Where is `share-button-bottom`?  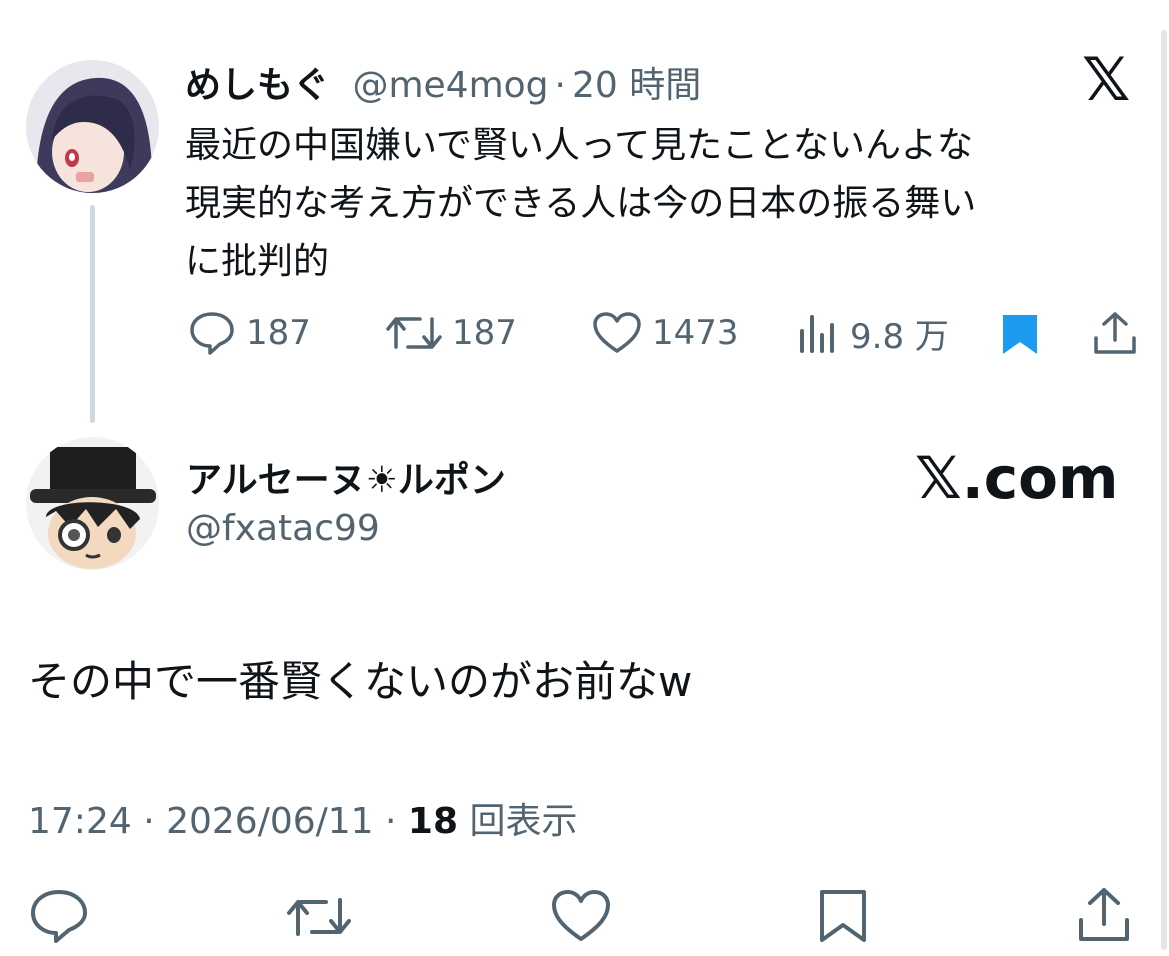 share-button-bottom is located at coordinates (1104, 915).